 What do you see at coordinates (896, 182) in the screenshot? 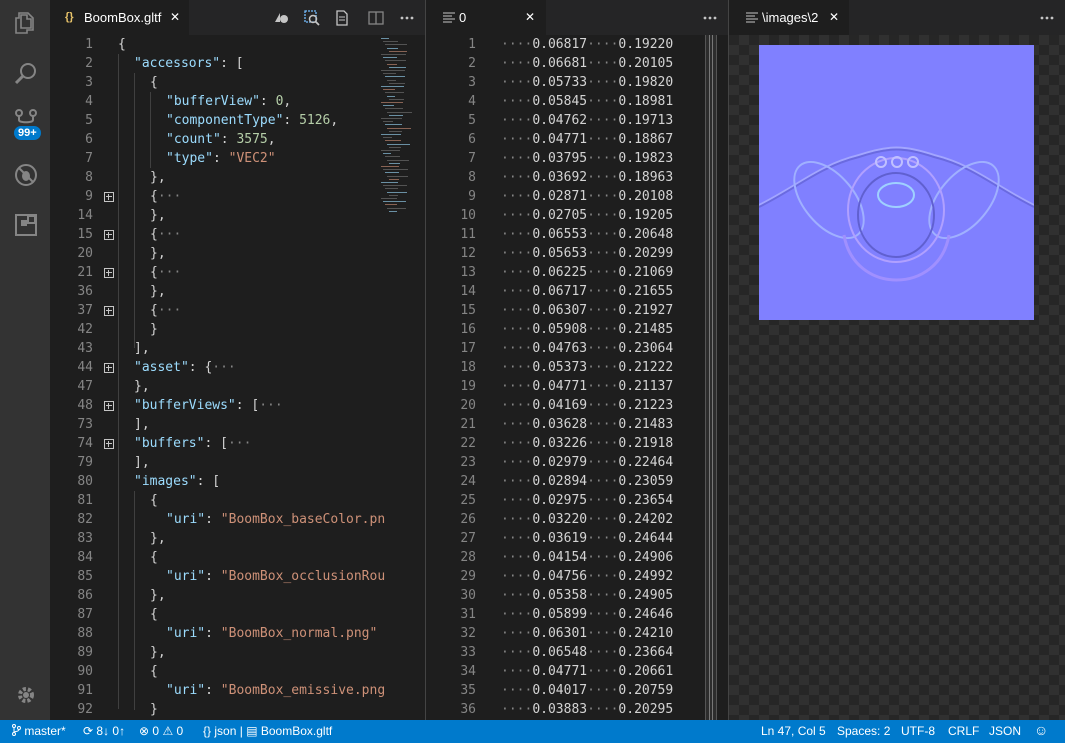
I see `normal-map-image` at bounding box center [896, 182].